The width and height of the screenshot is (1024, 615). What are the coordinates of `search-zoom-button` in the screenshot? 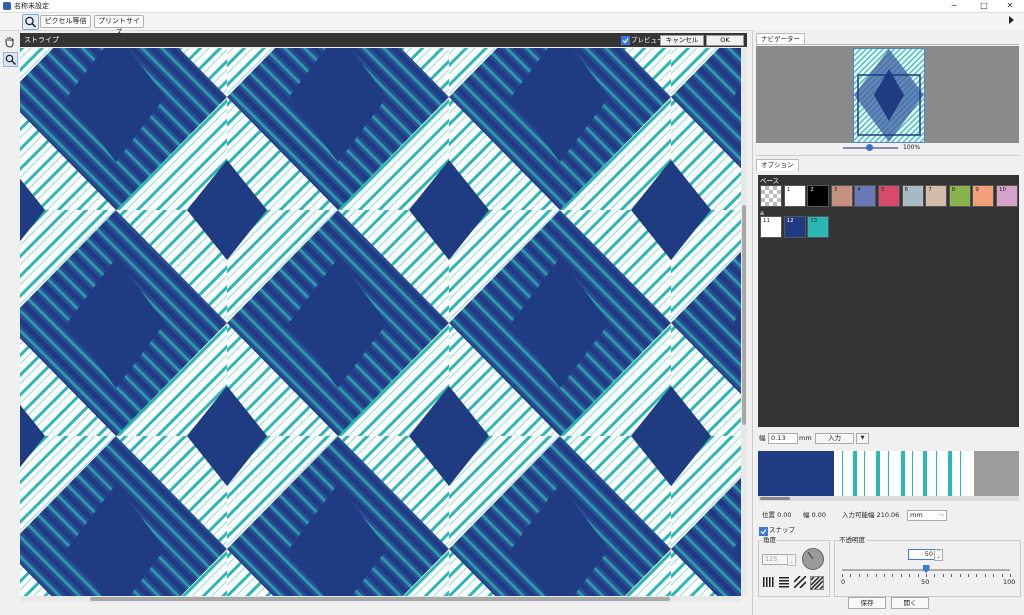 It's located at (30, 22).